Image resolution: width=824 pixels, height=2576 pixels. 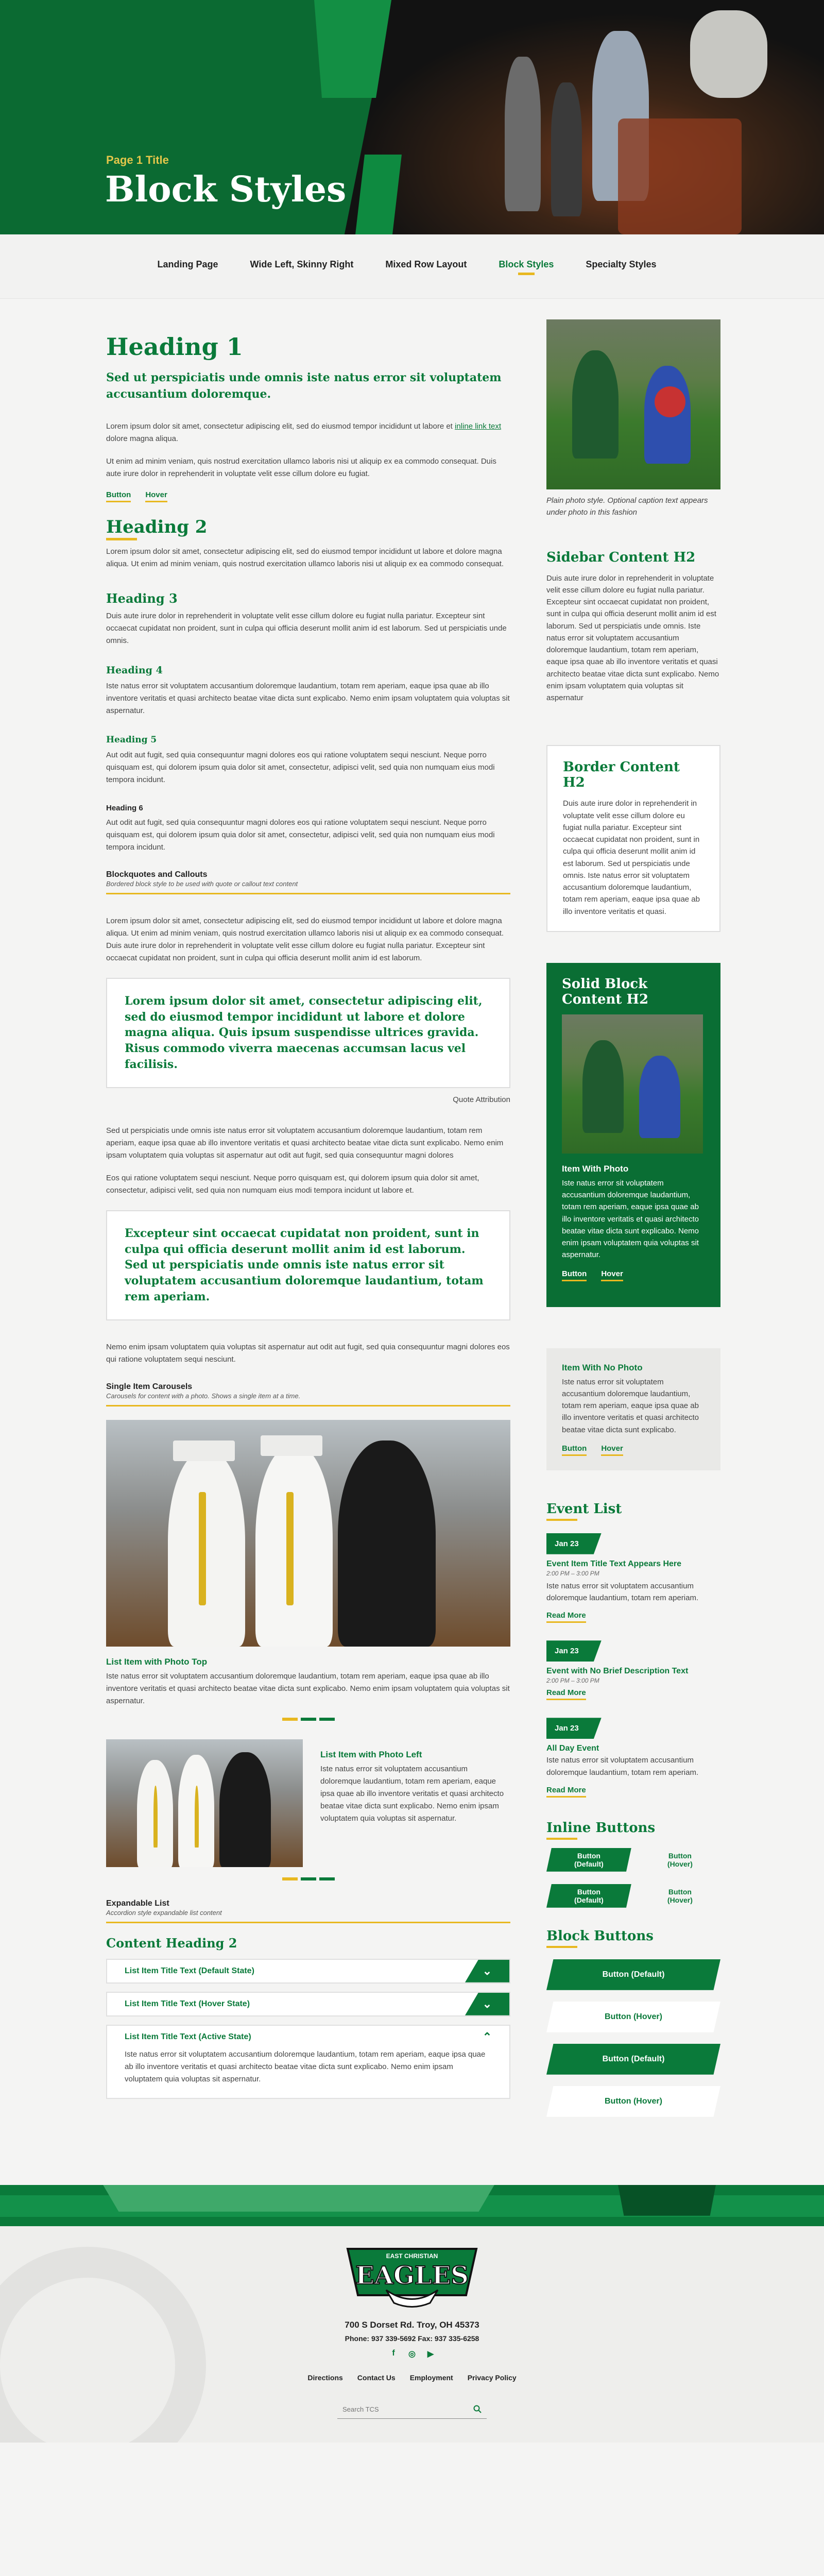 What do you see at coordinates (137, 160) in the screenshot?
I see `page-kicker: Page 1 Title` at bounding box center [137, 160].